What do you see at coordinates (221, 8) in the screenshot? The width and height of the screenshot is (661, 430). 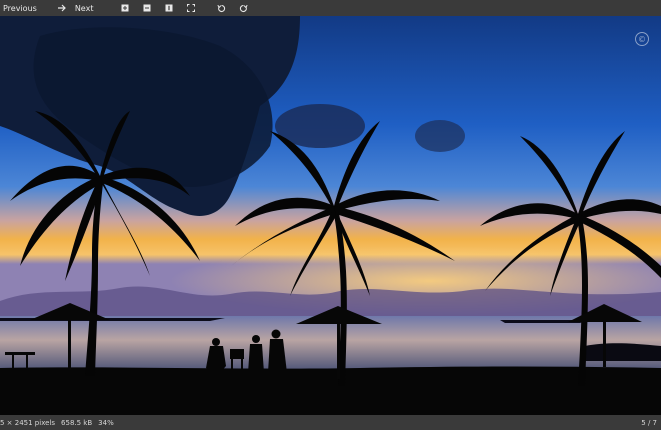 I see `rotate-left-icon` at bounding box center [221, 8].